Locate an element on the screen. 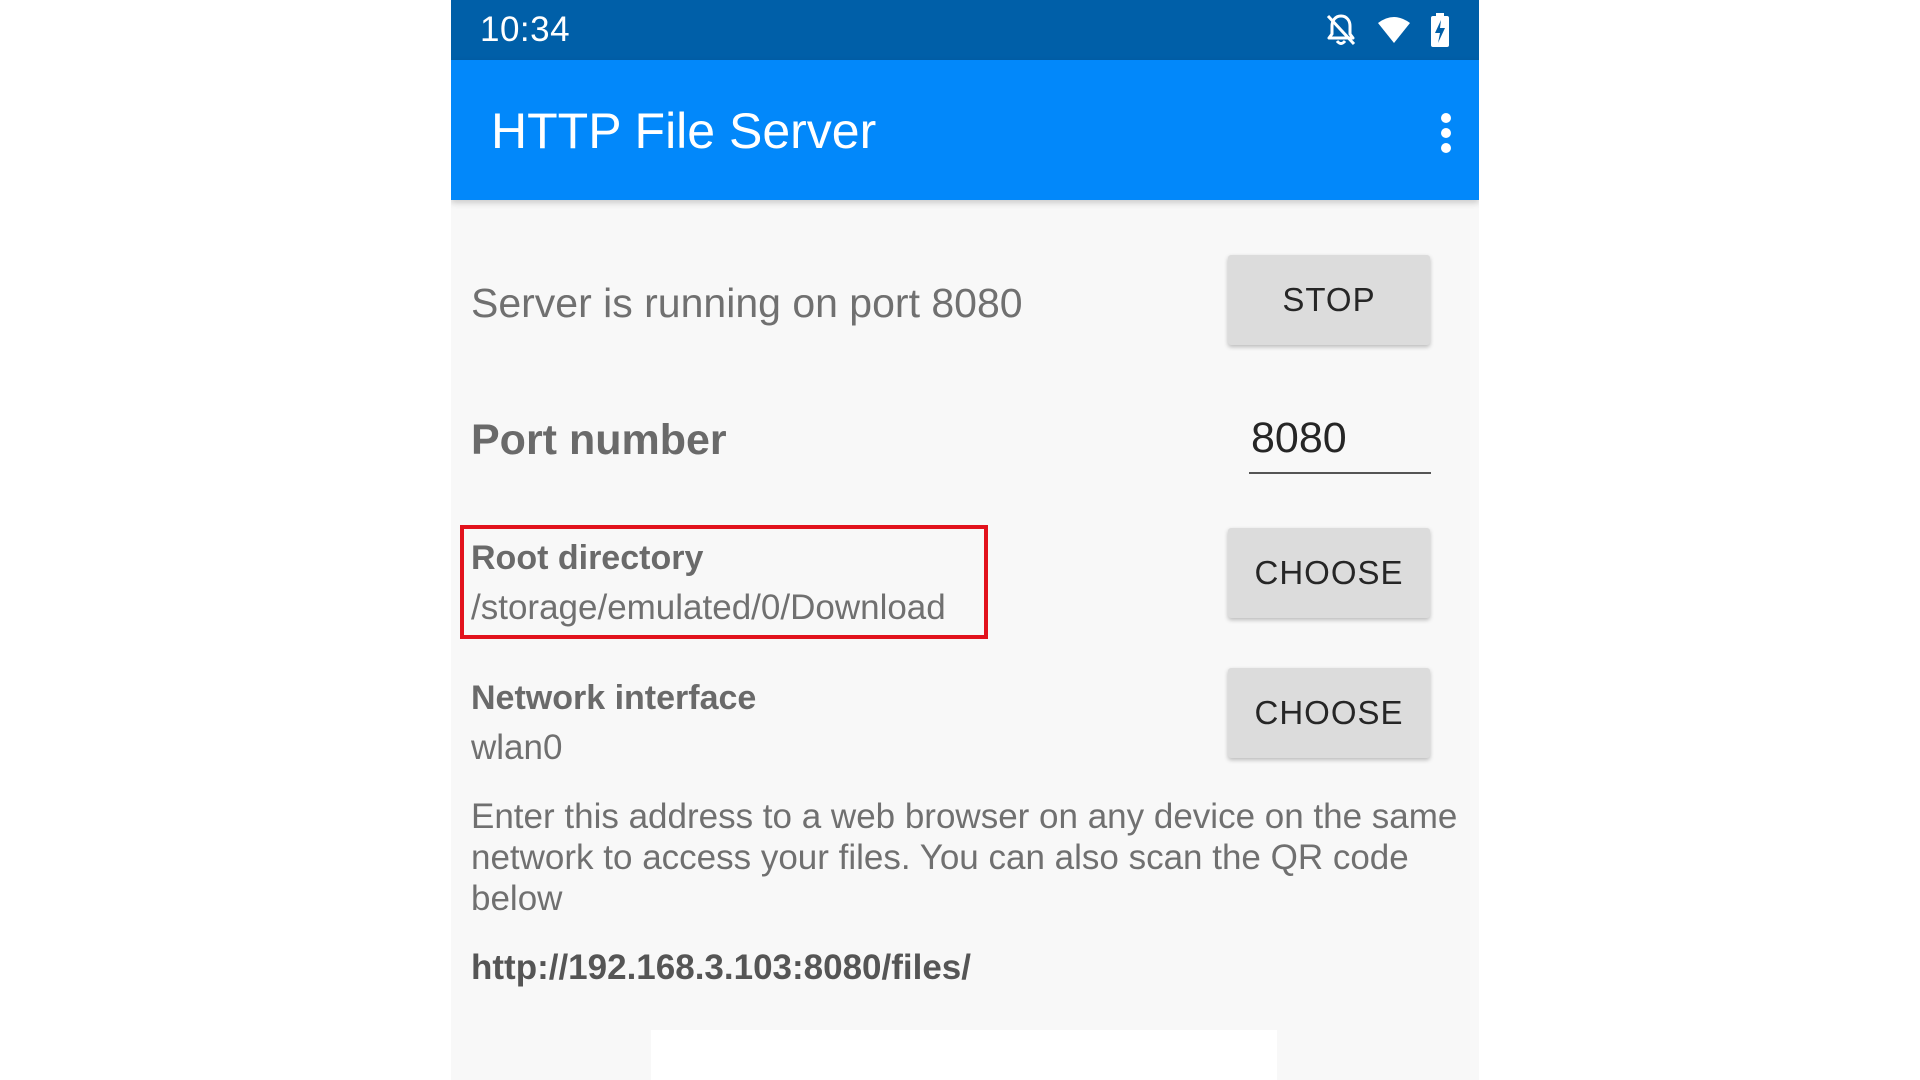 The height and width of the screenshot is (1080, 1920). network-interface-value: wlan0 is located at coordinates (517, 747).